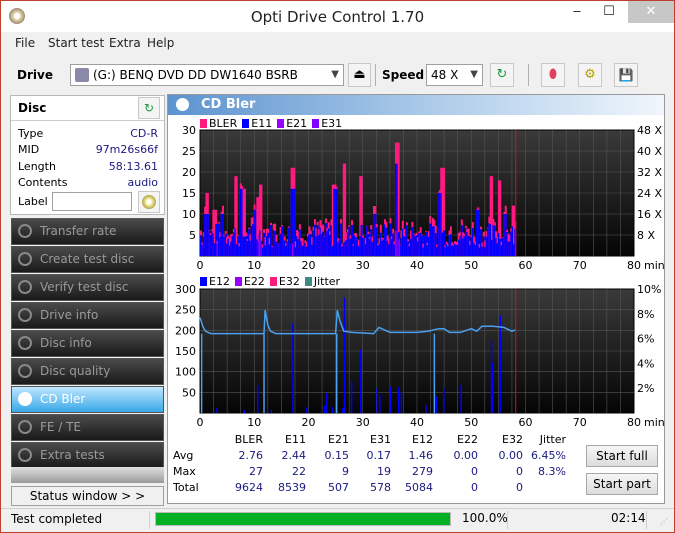  I want to click on contents-key: Contents, so click(43, 182).